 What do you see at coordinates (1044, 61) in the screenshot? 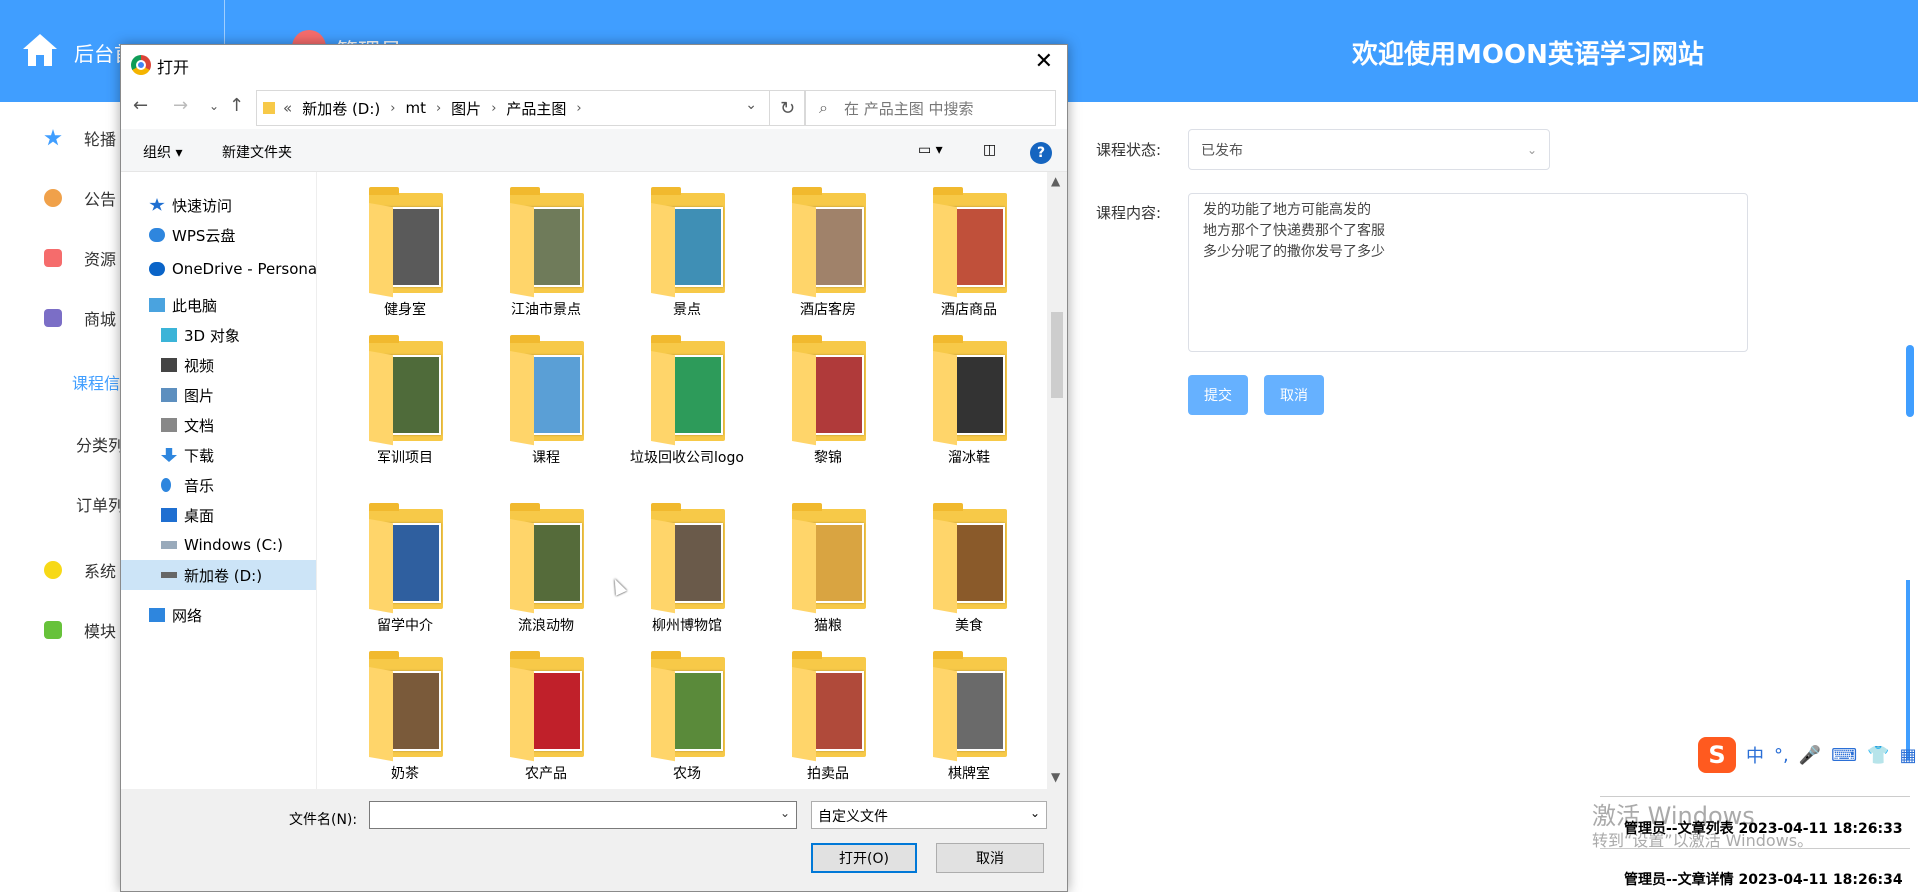
I see `close-icon: ✕` at bounding box center [1044, 61].